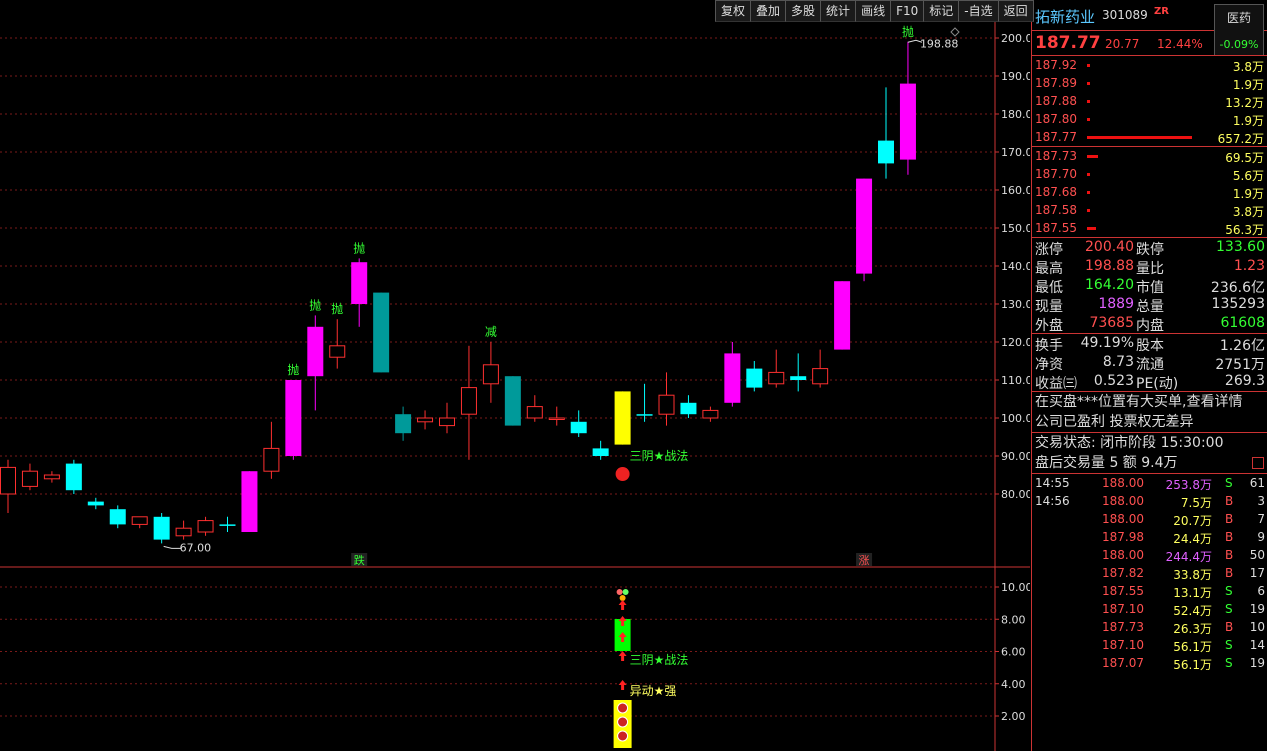  I want to click on stat-row: 现量 1889 总量 135293, so click(1149, 305).